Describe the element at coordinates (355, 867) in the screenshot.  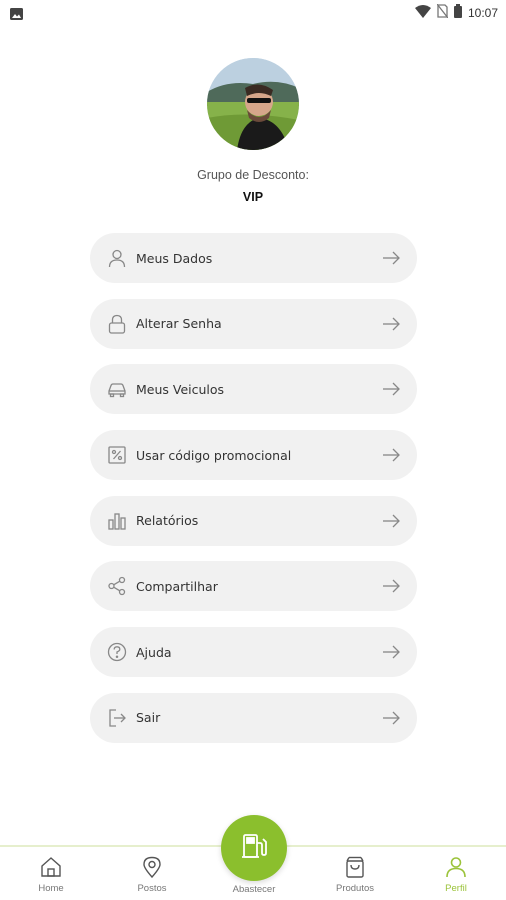
I see `shopping-bag-icon` at that location.